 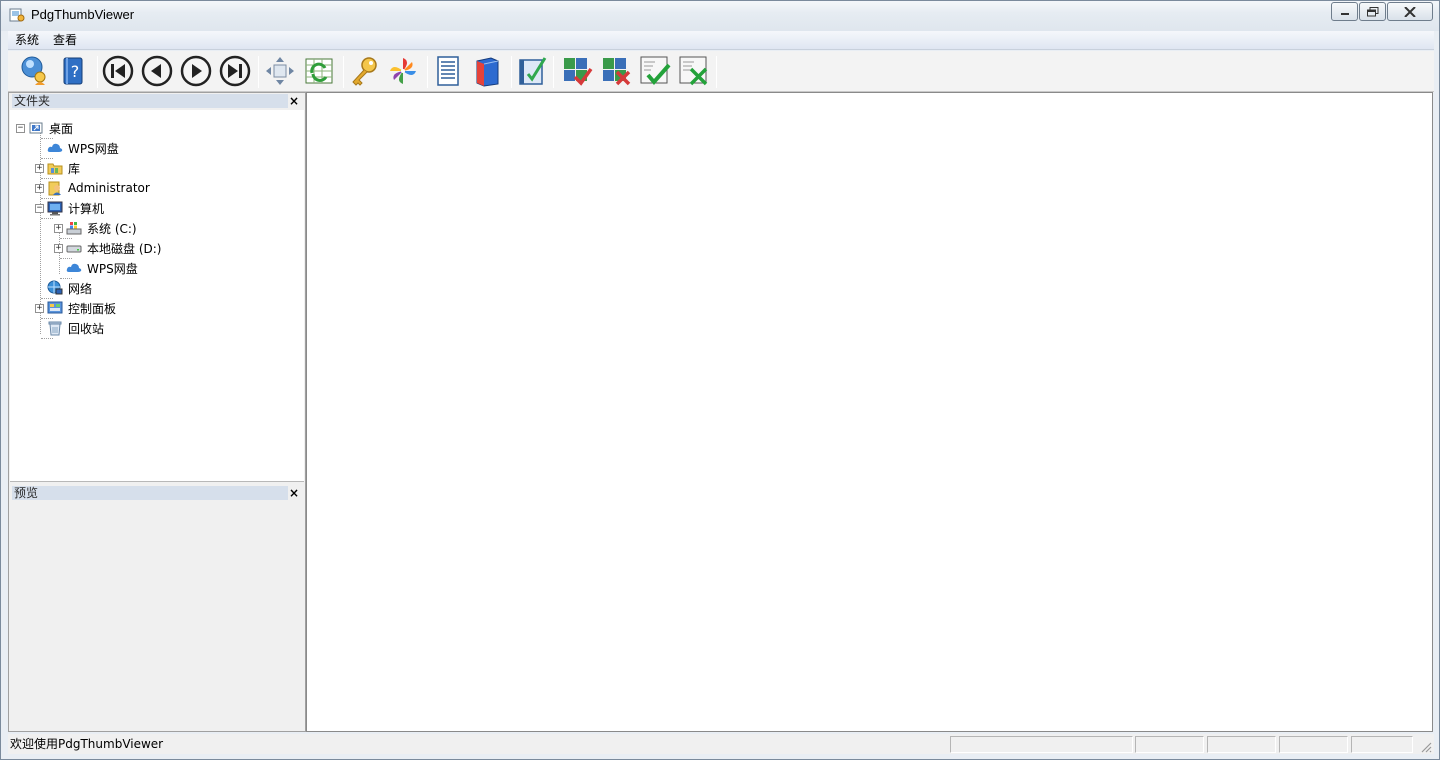 What do you see at coordinates (74, 168) in the screenshot?
I see `tree-item-label: 库` at bounding box center [74, 168].